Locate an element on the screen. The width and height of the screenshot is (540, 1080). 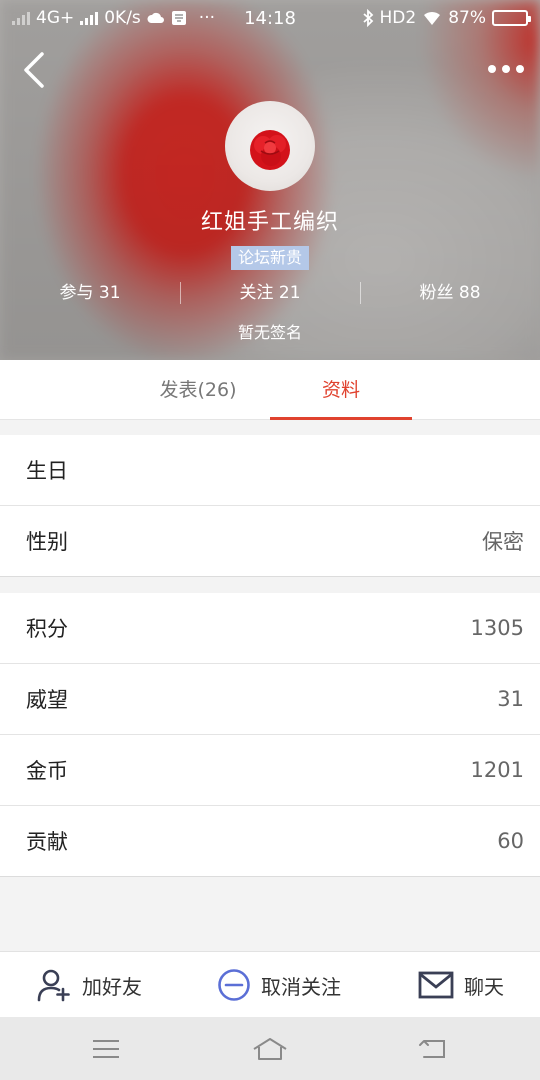
chat-label: 聊天 is located at coordinates (484, 986).